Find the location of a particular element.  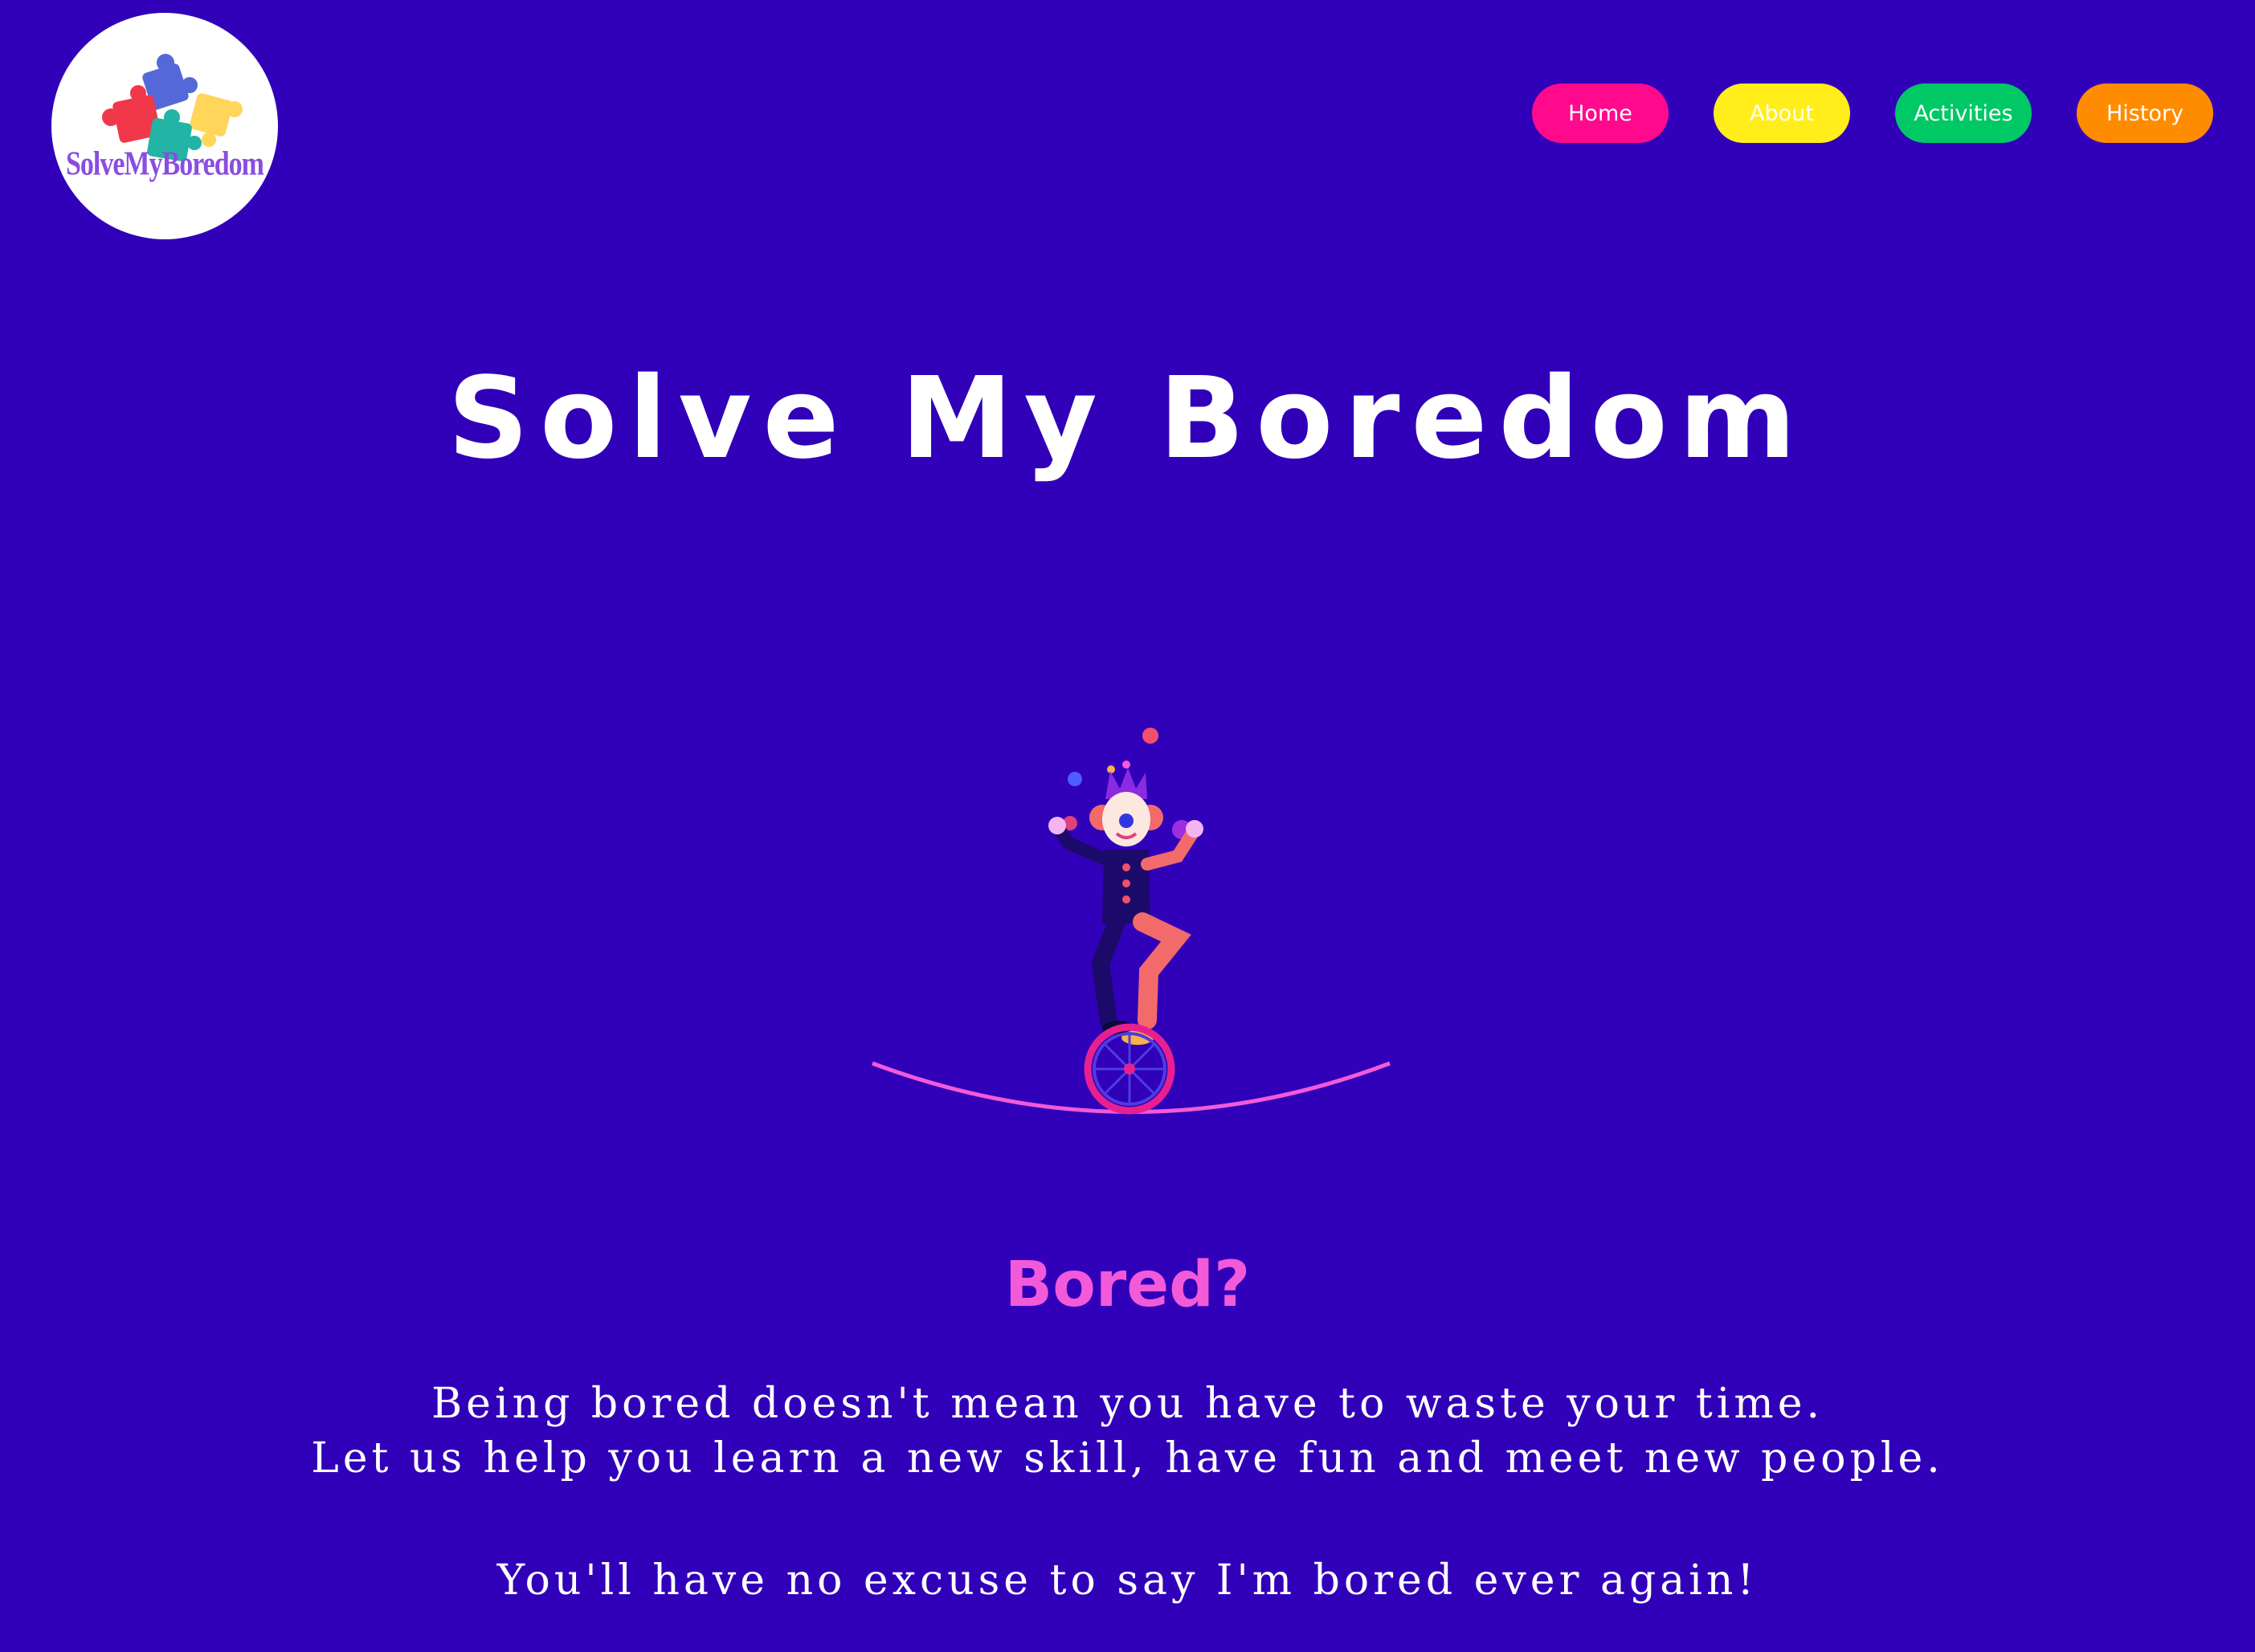

clown-unicycle-icon is located at coordinates (1131, 921).